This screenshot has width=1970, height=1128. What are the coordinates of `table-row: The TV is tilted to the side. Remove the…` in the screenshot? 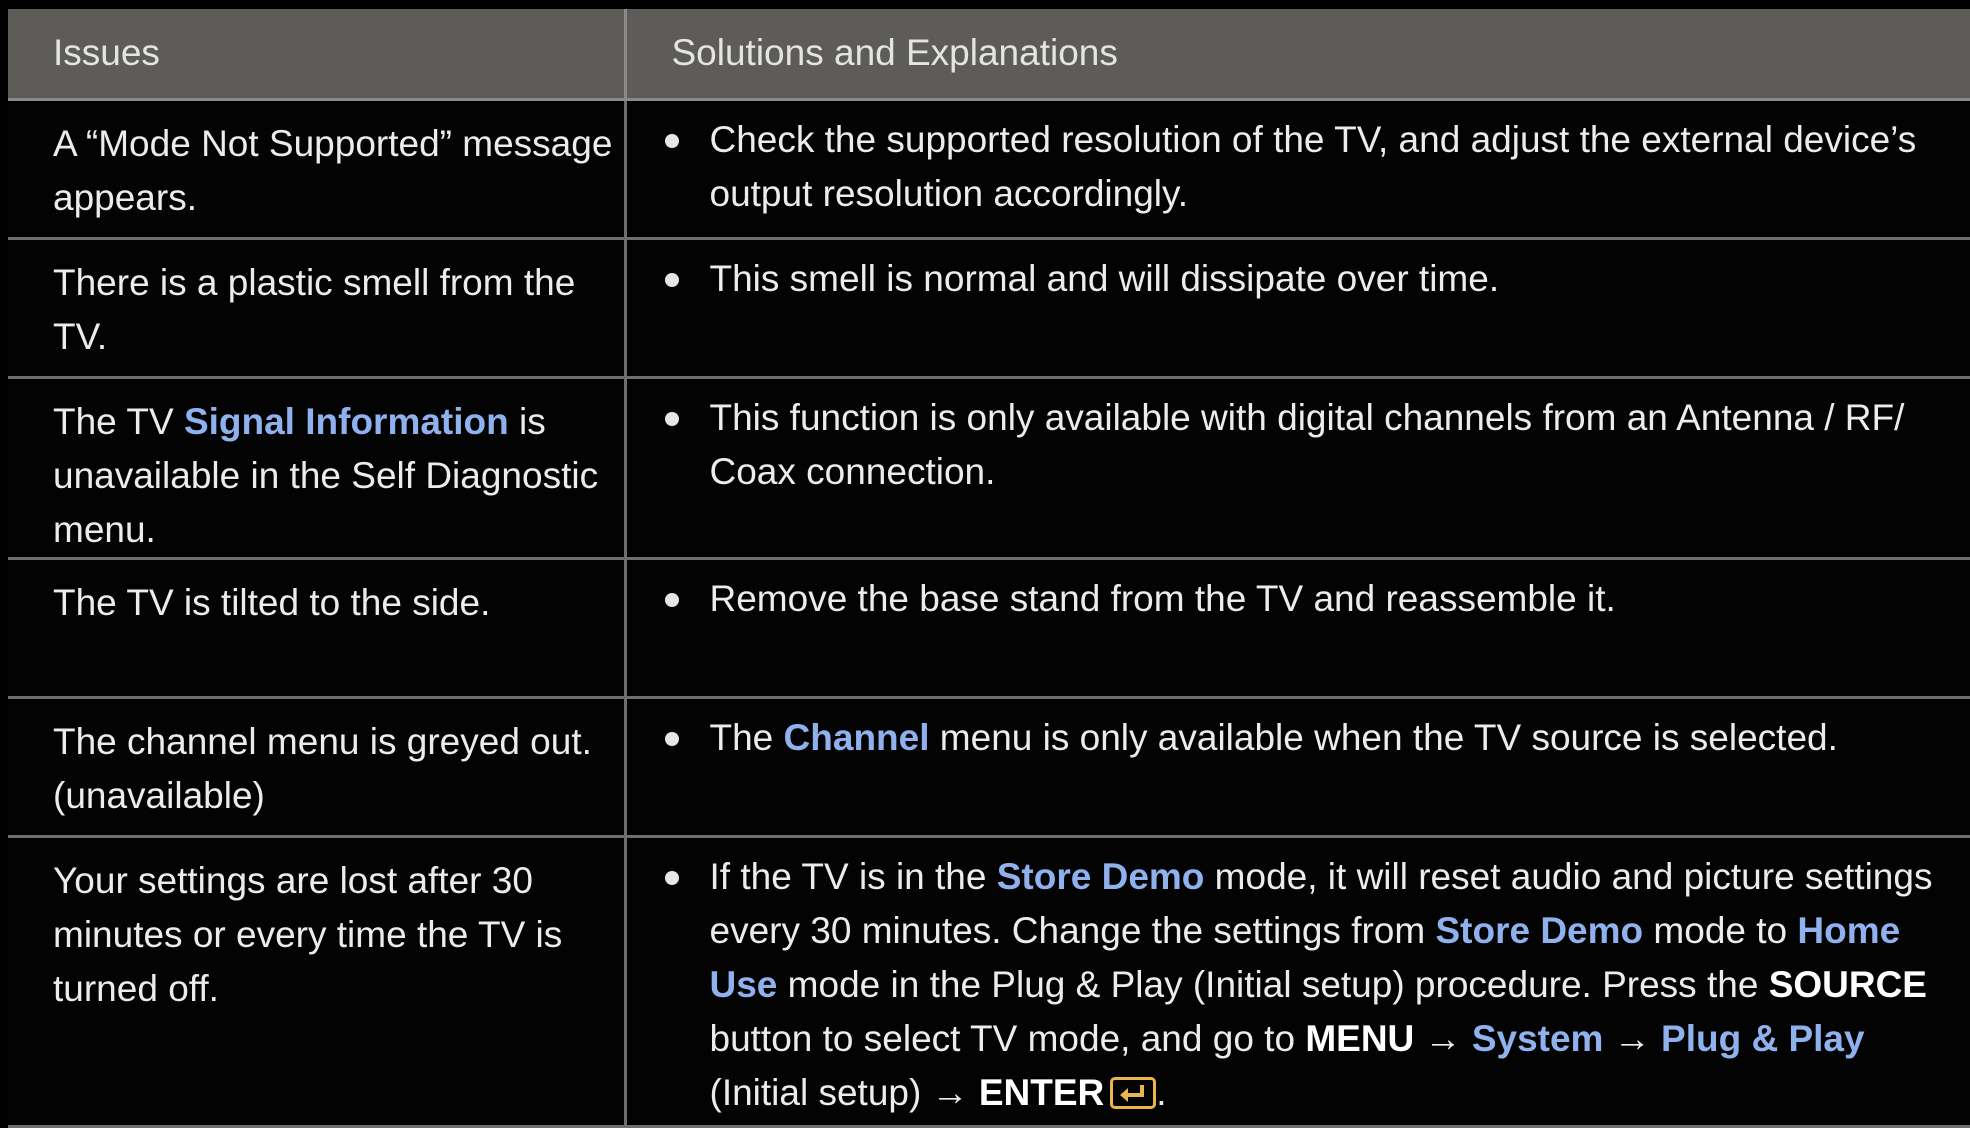 It's located at (989, 628).